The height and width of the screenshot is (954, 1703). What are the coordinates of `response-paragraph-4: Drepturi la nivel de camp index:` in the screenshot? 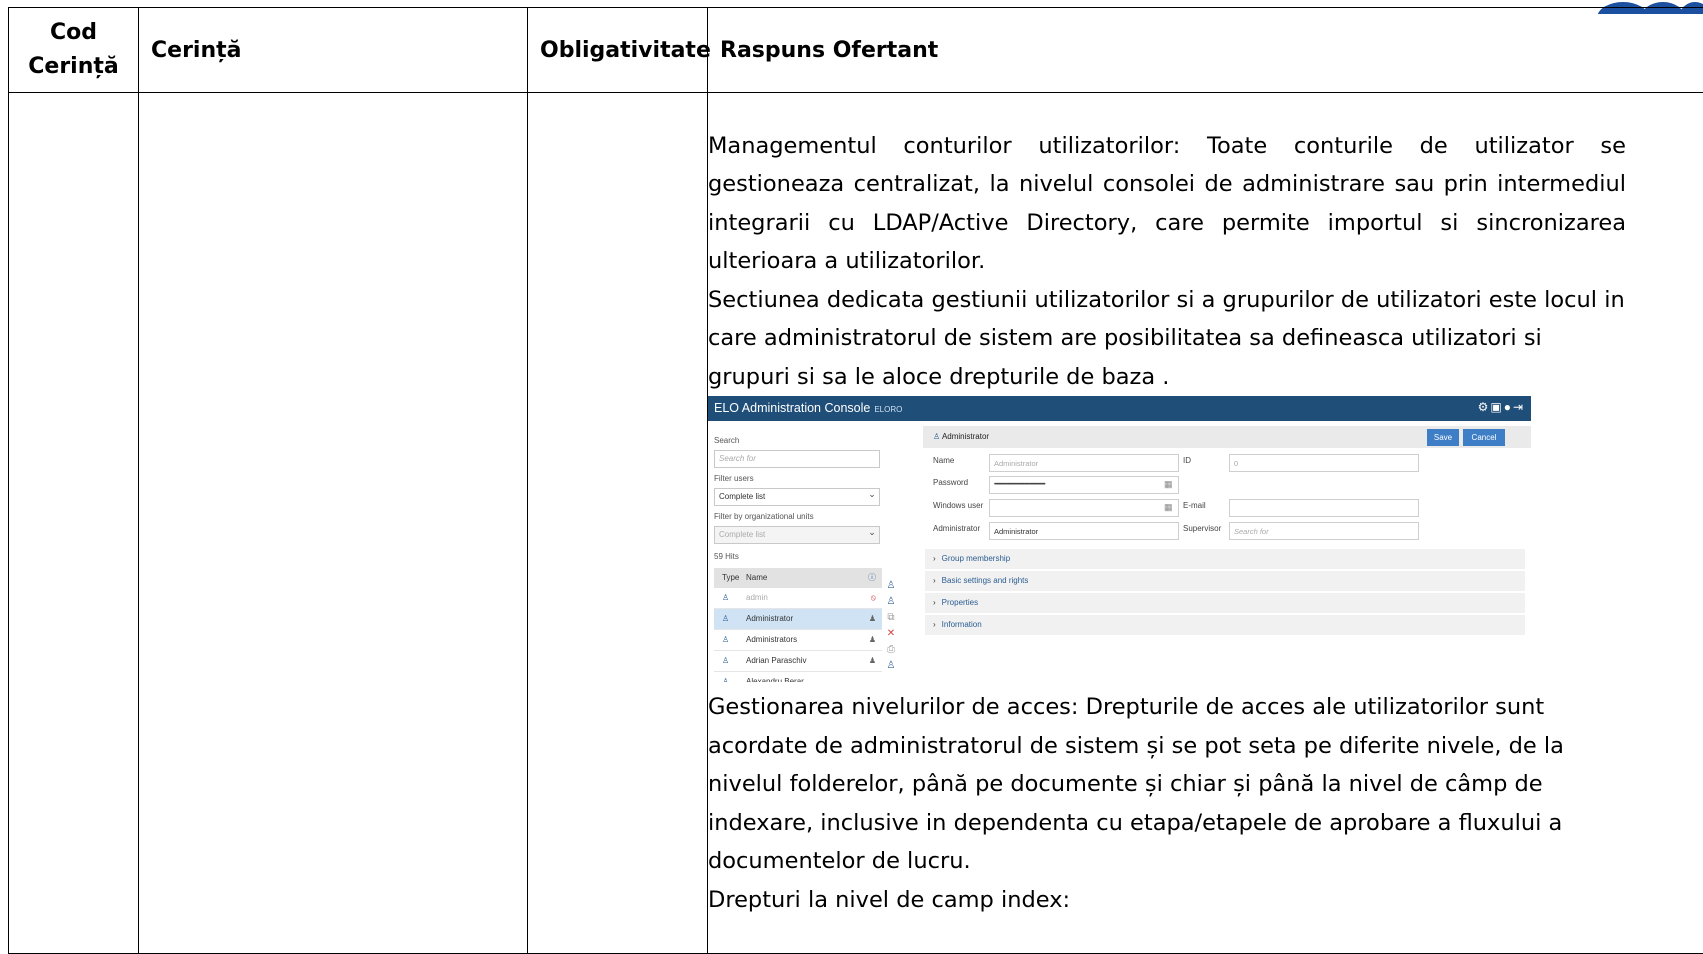 It's located at (1167, 900).